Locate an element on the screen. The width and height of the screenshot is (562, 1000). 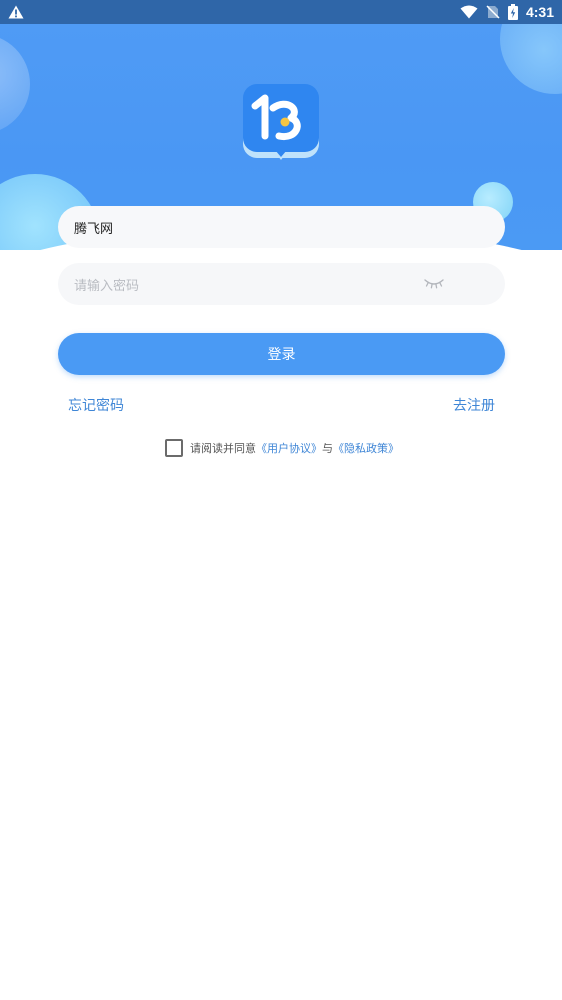
username-field: 腾飞网 is located at coordinates (281, 227).